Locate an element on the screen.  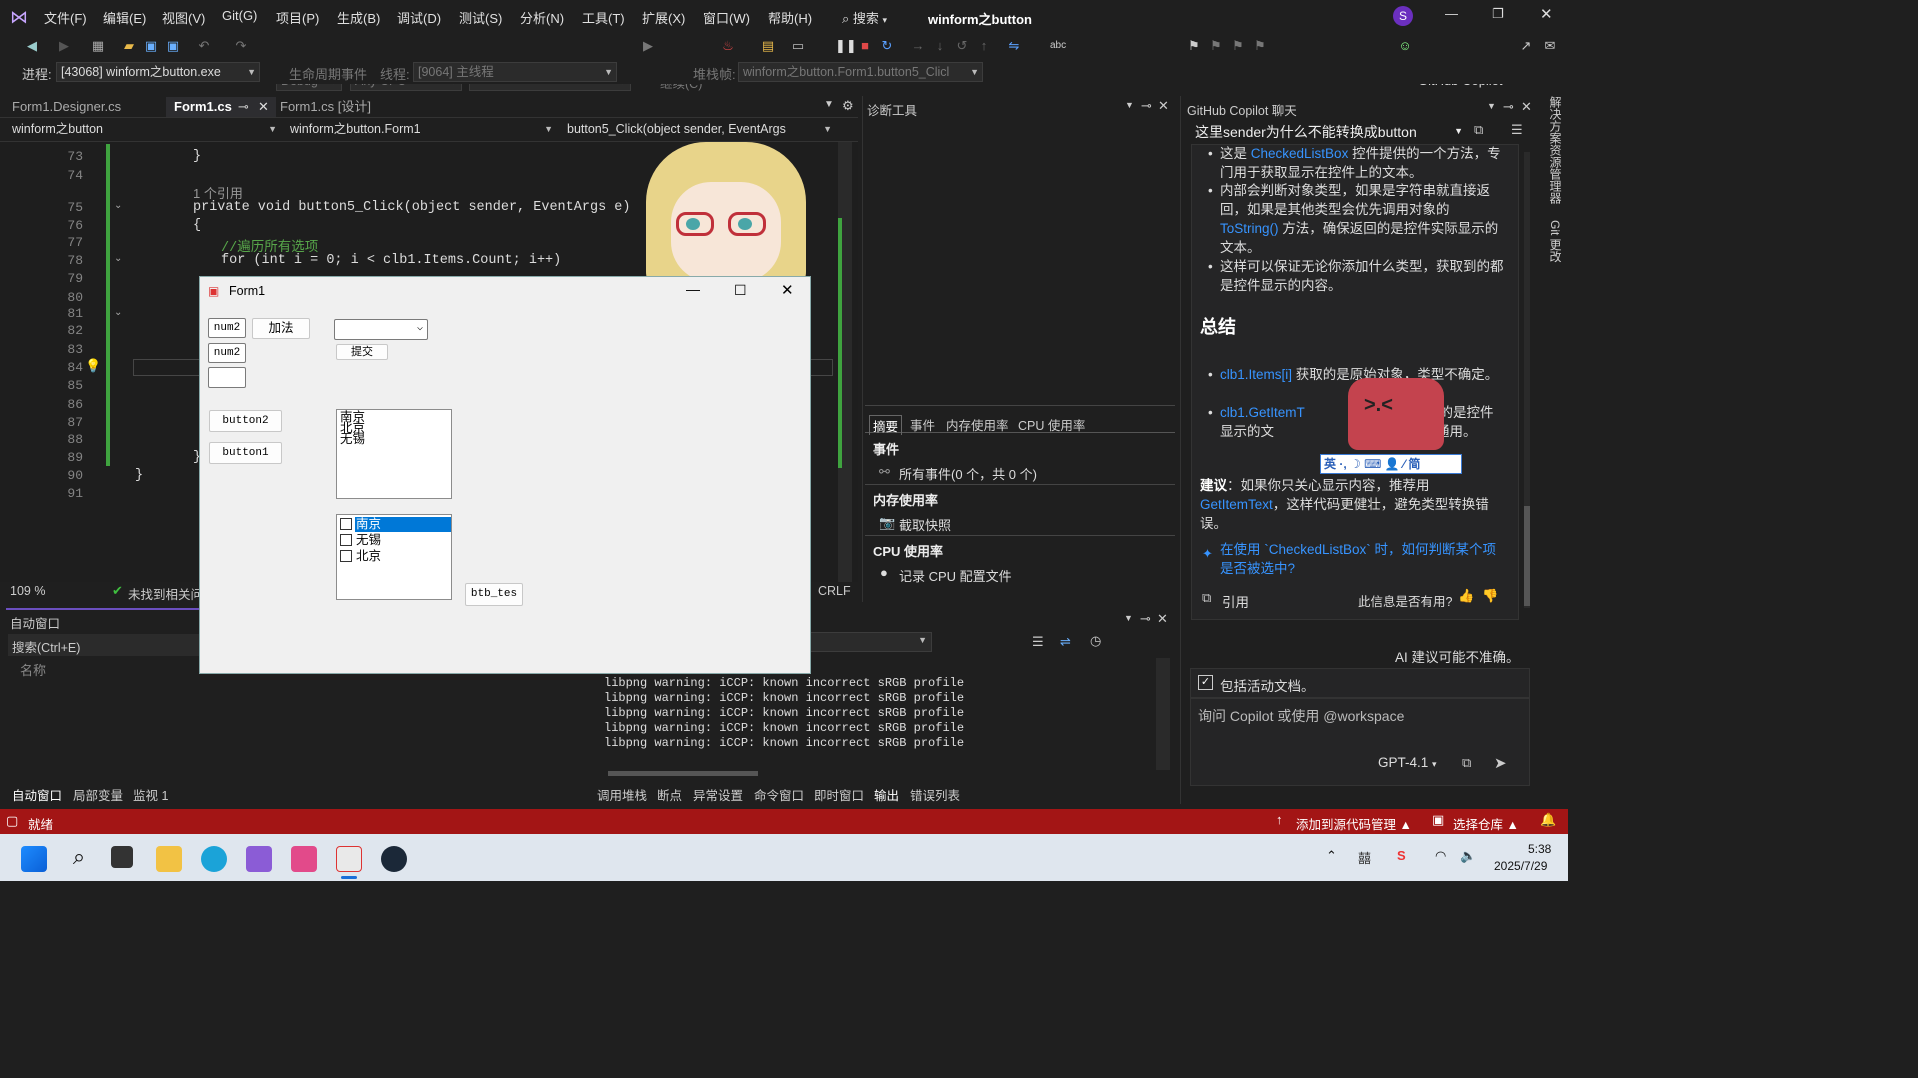
close-tab-icon: ✕ is located at coordinates (263, 107).